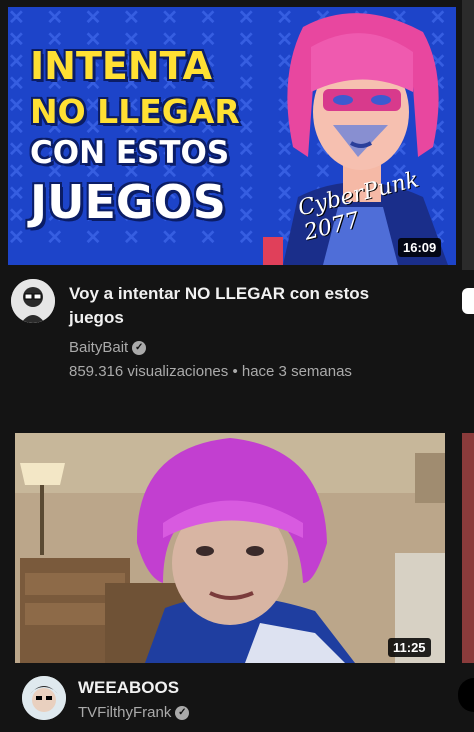 The width and height of the screenshot is (474, 732). Describe the element at coordinates (96, 317) in the screenshot. I see `video-title-line: juegos` at that location.